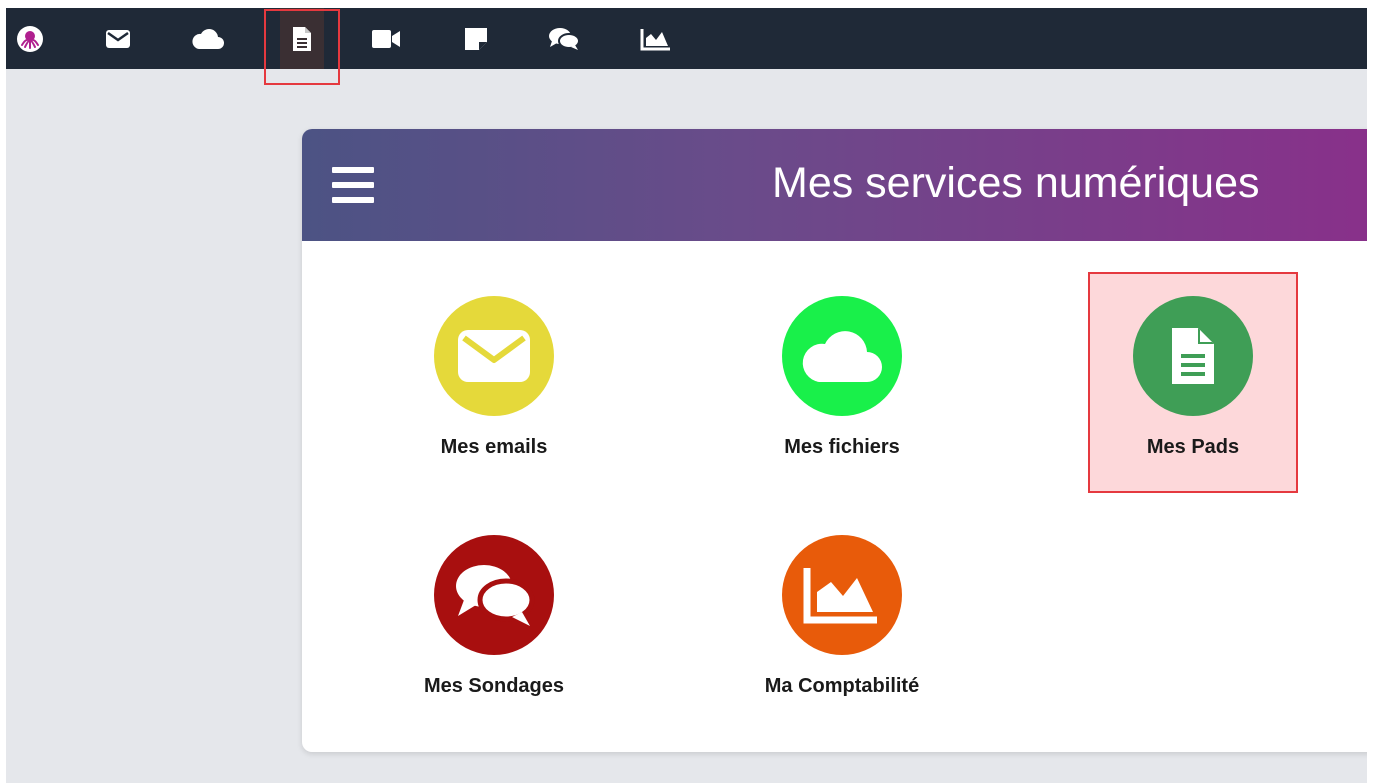 This screenshot has height=783, width=1373. I want to click on nav-notes, so click(476, 38).